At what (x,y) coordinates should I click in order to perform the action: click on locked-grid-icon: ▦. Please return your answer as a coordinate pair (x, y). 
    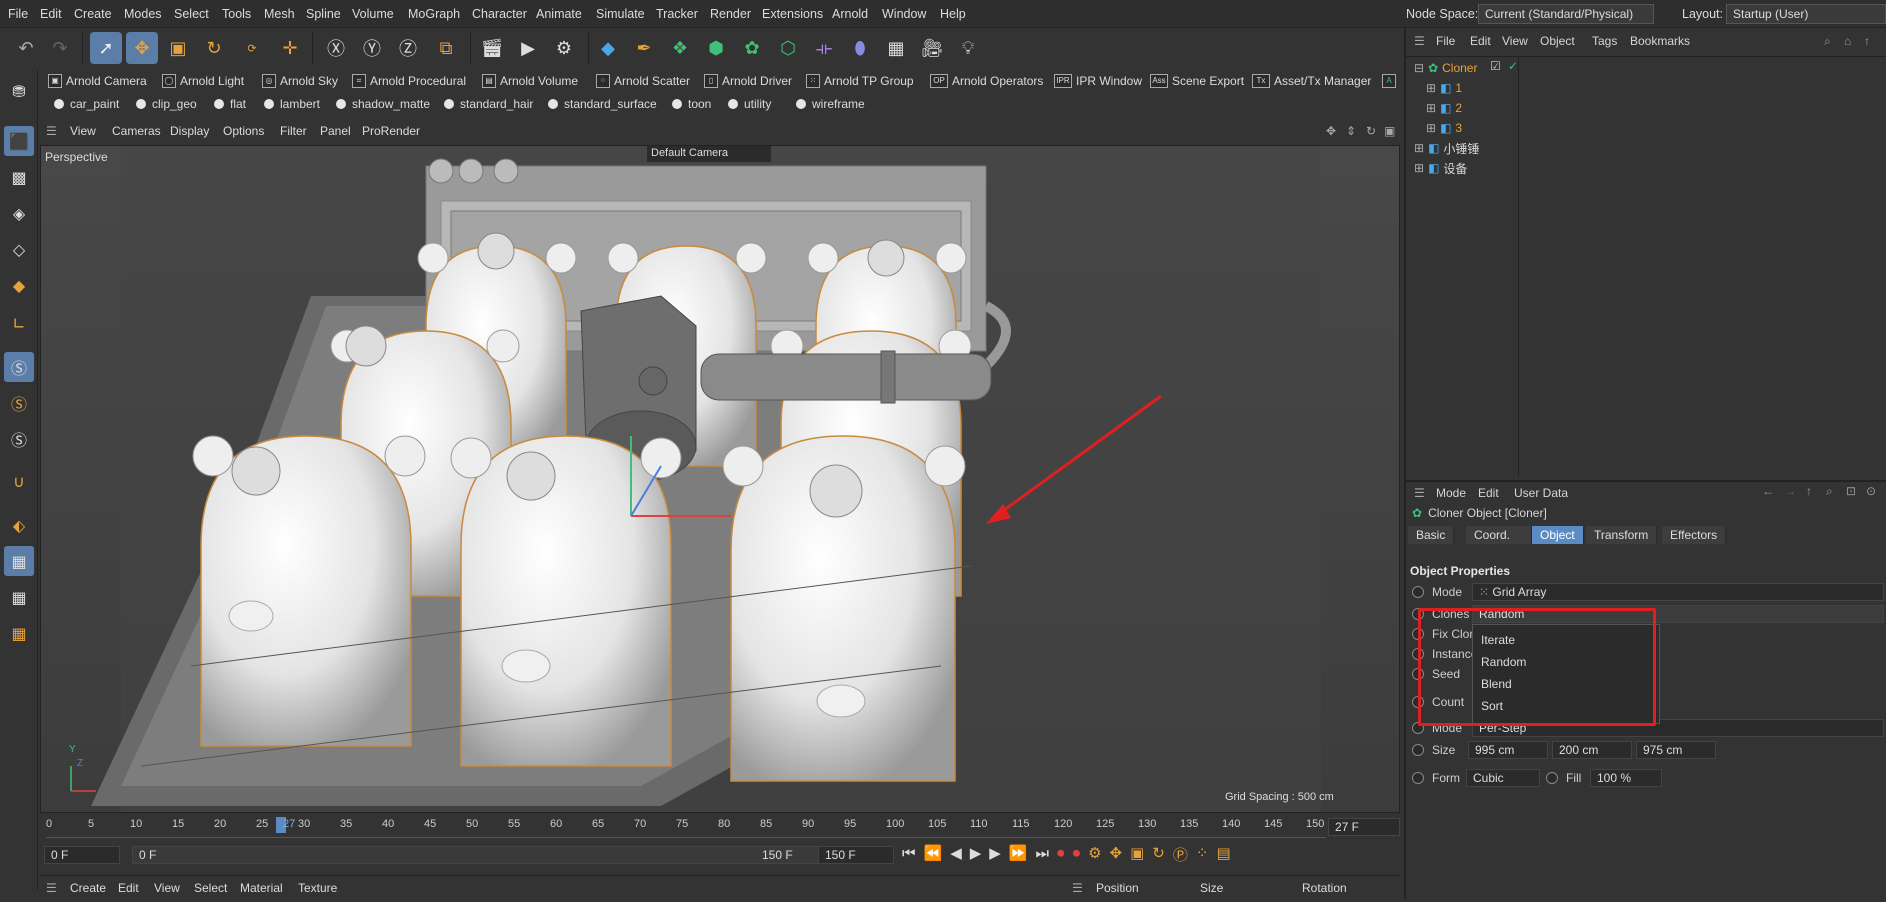
    Looking at the image, I should click on (19, 597).